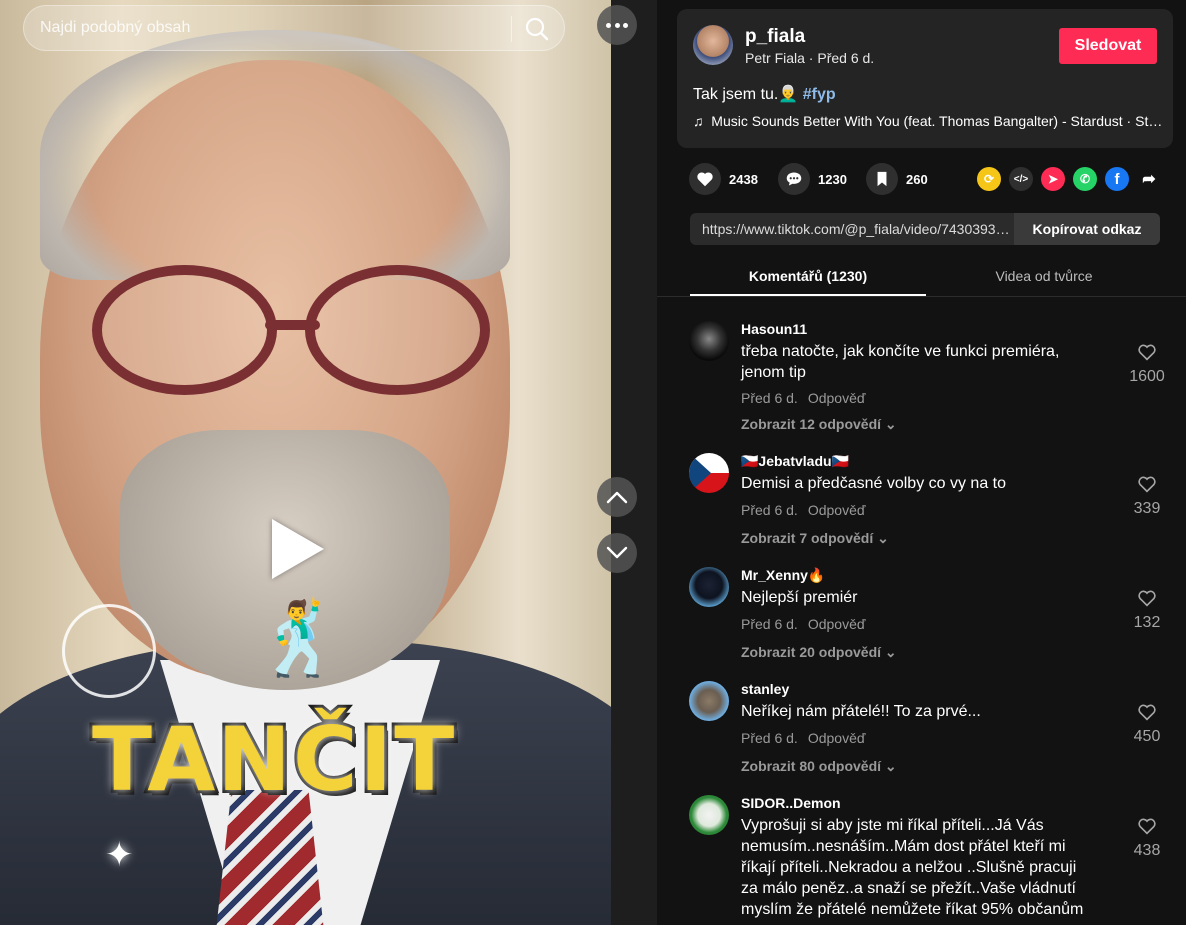  What do you see at coordinates (397, 330) in the screenshot?
I see `video-subject-glasses-right` at bounding box center [397, 330].